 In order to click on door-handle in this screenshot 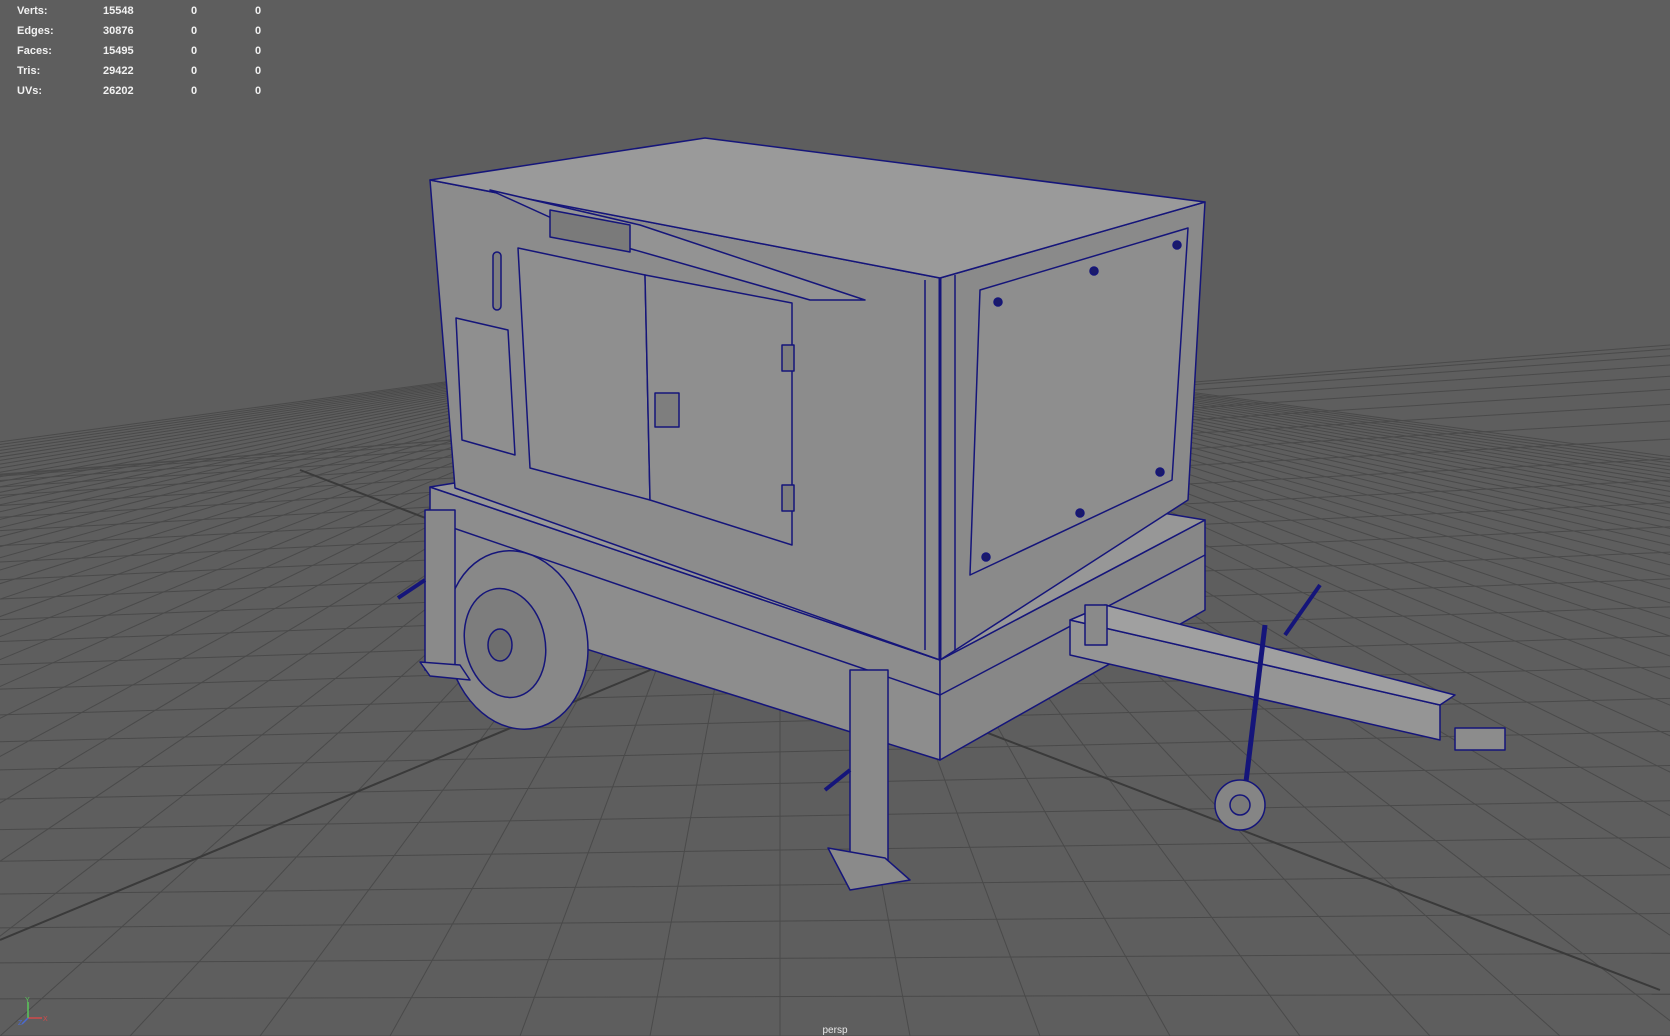, I will do `click(497, 281)`.